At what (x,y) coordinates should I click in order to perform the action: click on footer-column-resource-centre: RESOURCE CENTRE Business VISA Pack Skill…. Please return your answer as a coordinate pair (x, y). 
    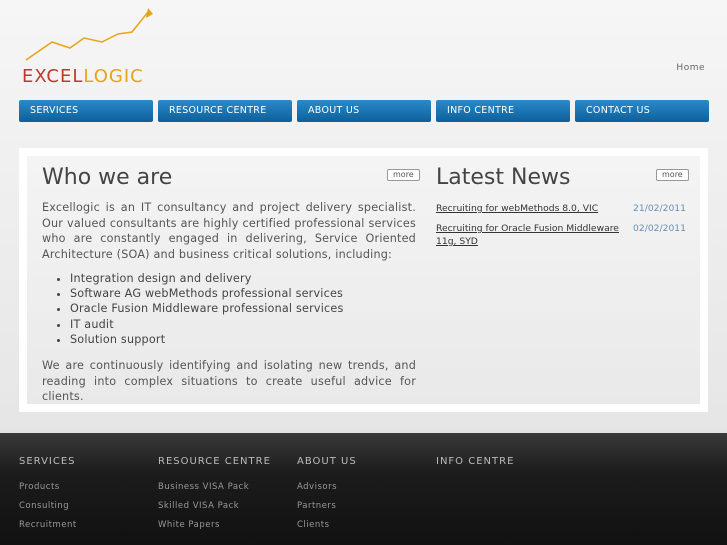
    Looking at the image, I should click on (214, 497).